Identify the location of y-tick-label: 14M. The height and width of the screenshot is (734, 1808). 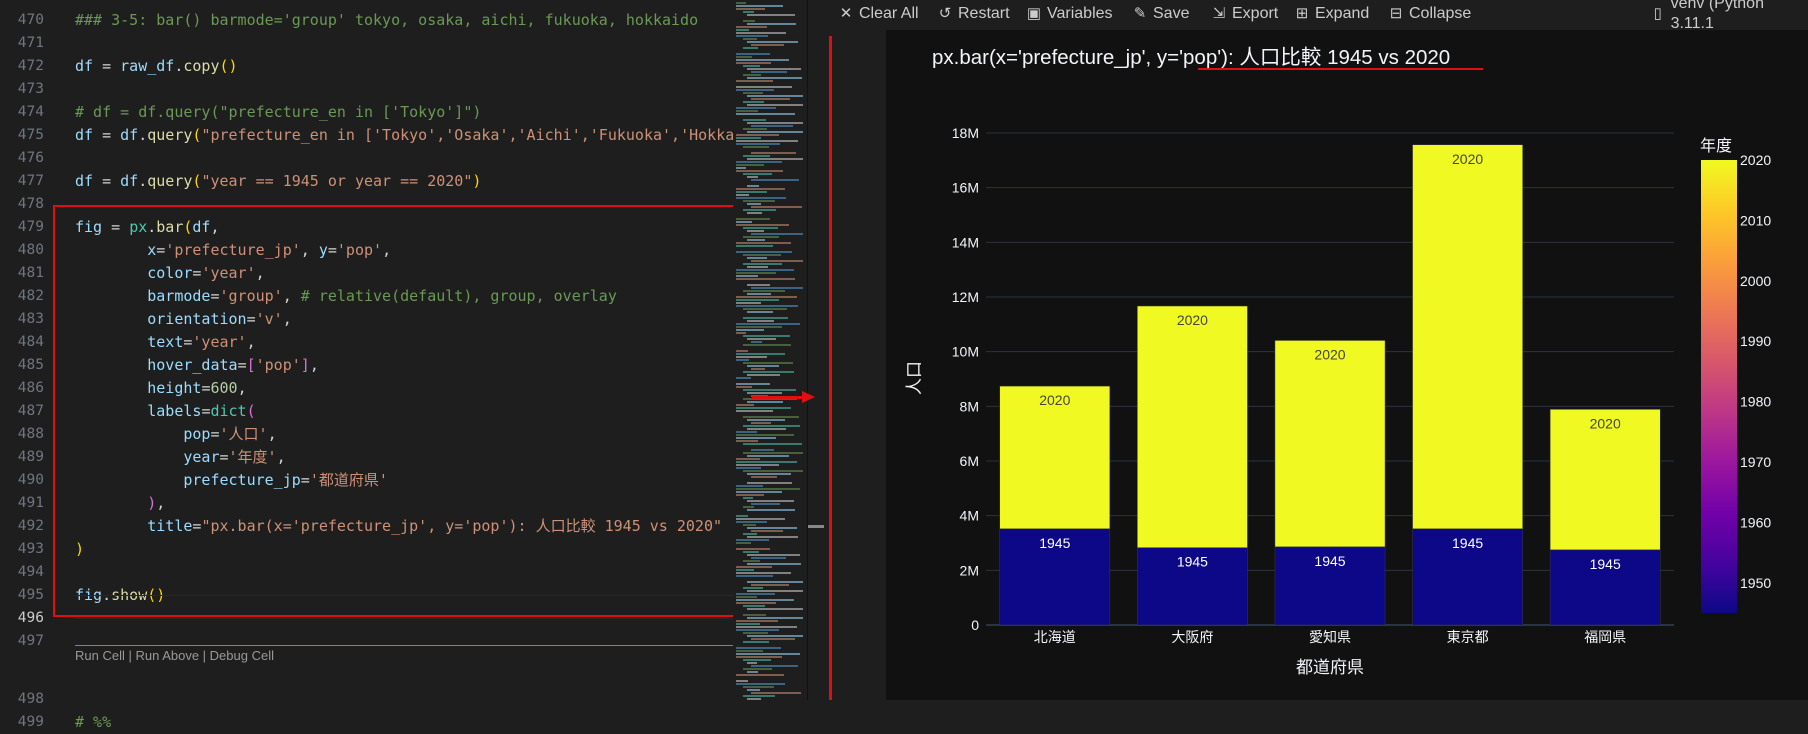
(965, 242).